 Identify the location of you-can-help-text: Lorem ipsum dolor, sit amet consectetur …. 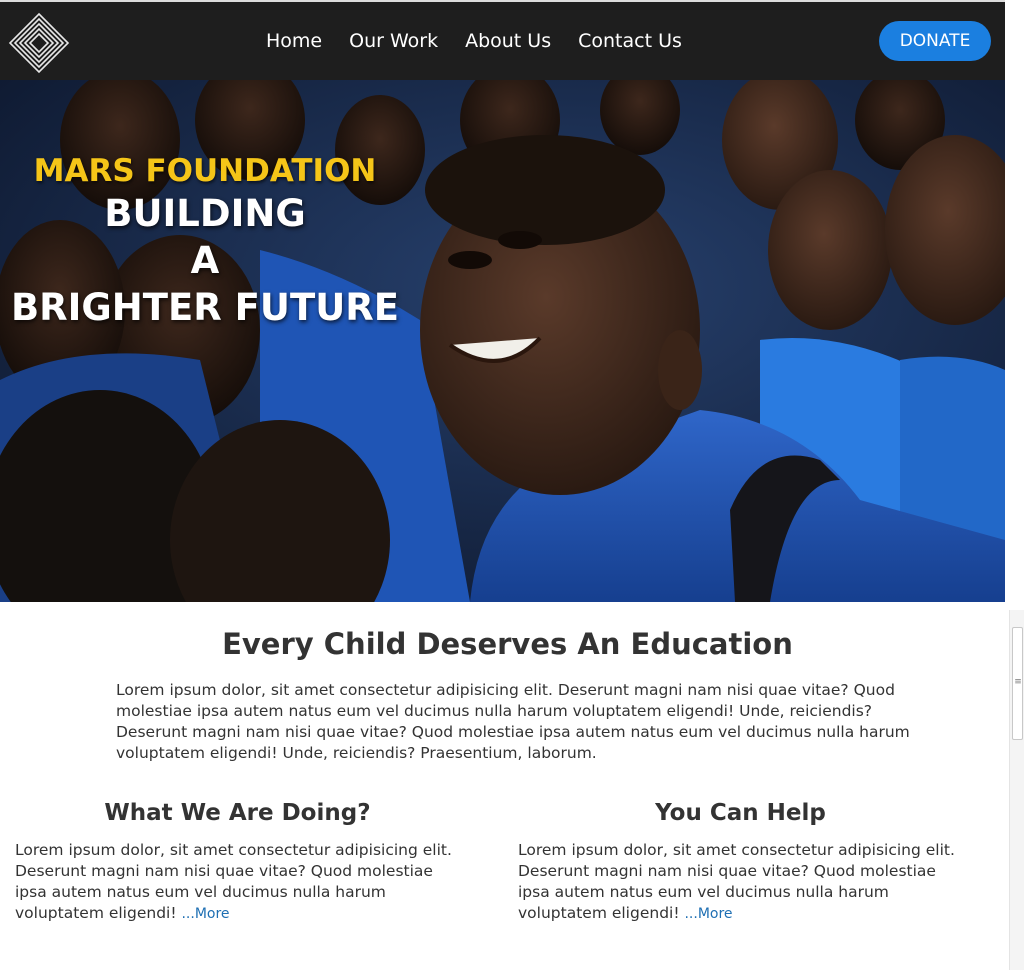
(740, 882).